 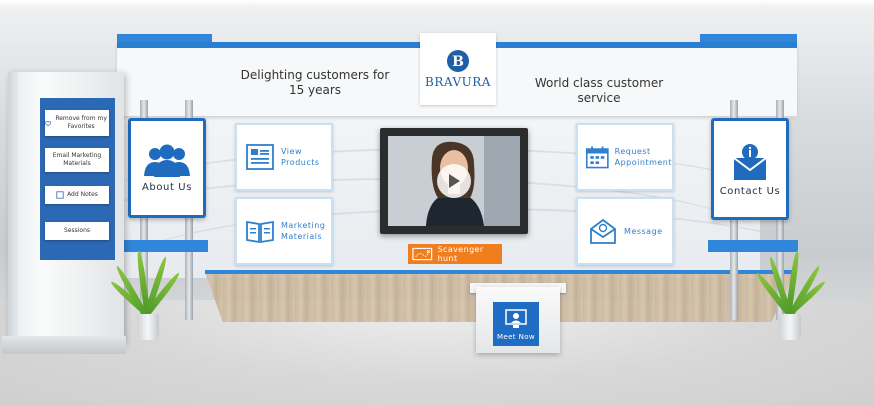 I want to click on play-button, so click(x=454, y=181).